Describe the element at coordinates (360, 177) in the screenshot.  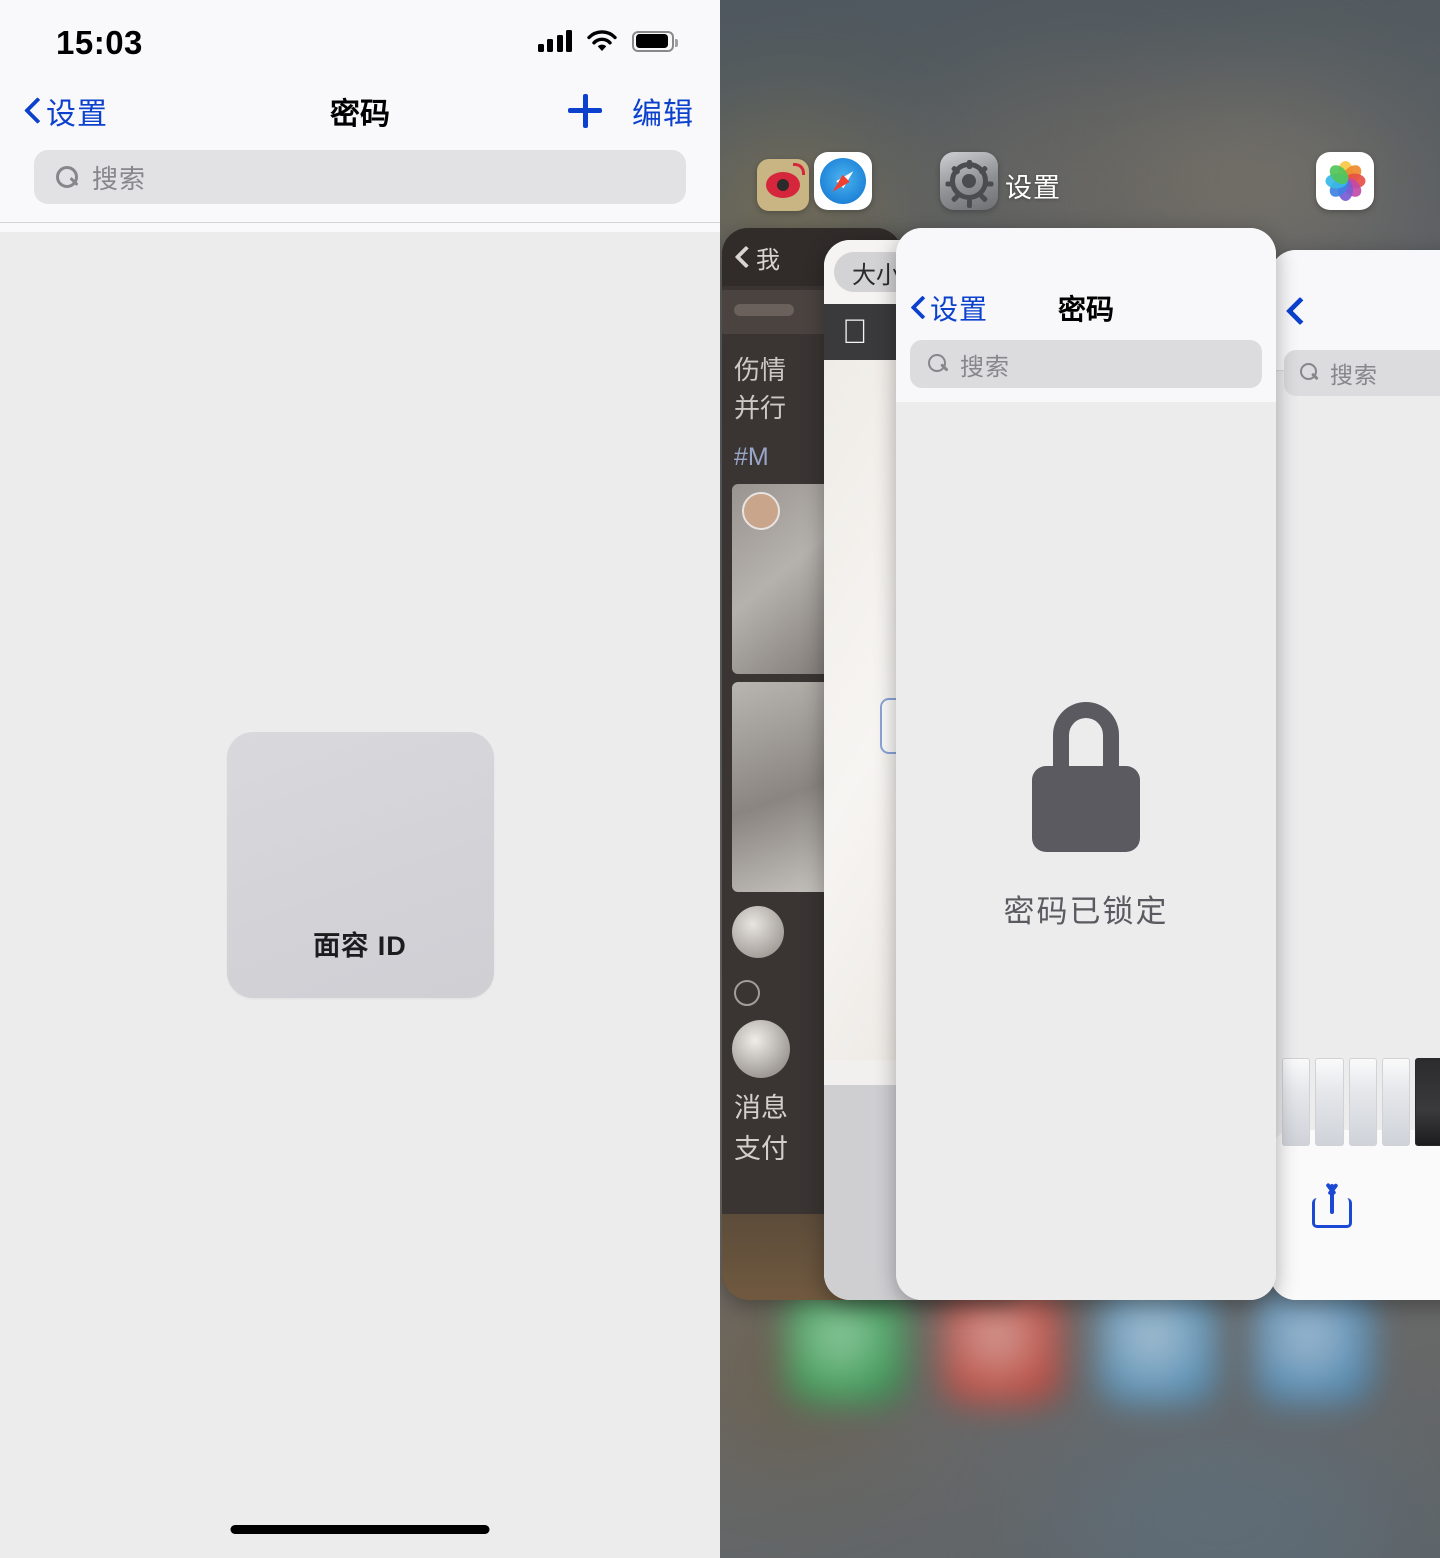
I see `search-input: 搜索` at that location.